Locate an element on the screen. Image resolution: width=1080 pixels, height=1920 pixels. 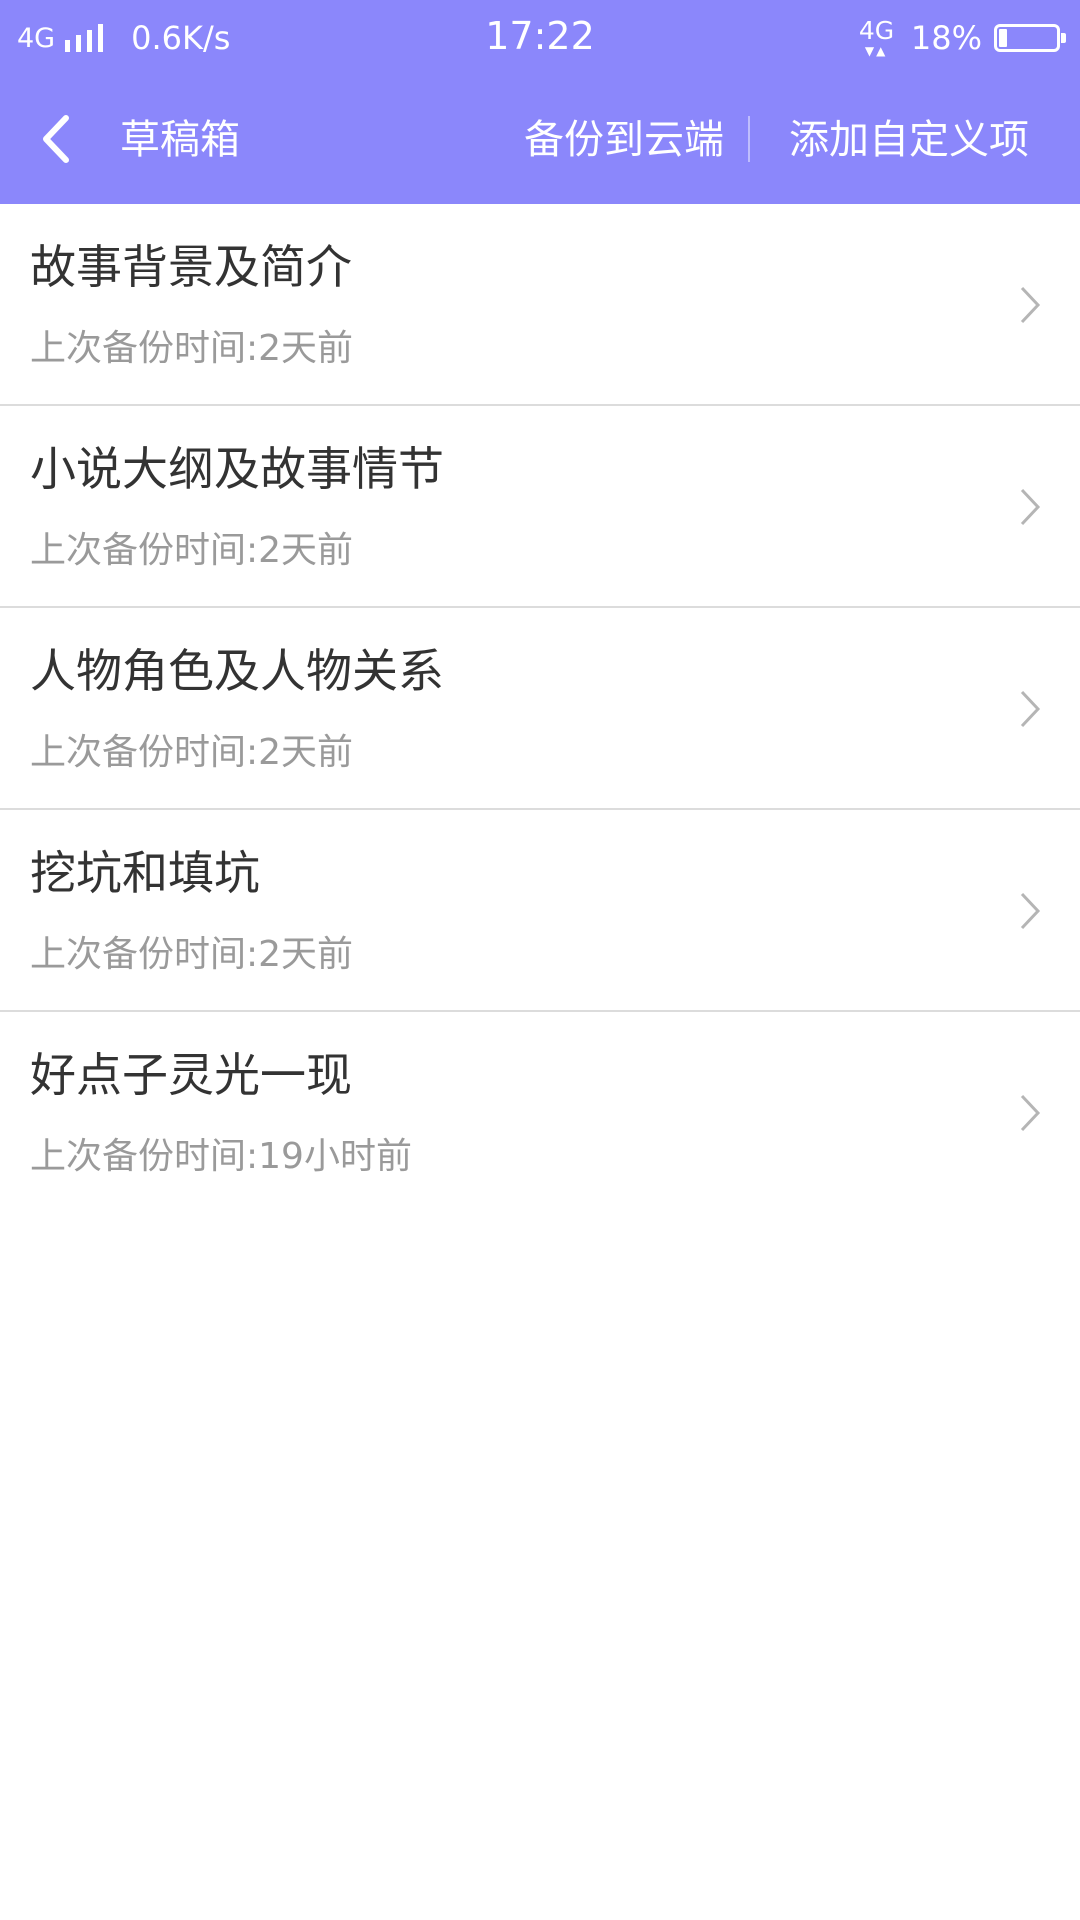
battery-icon is located at coordinates (1030, 38).